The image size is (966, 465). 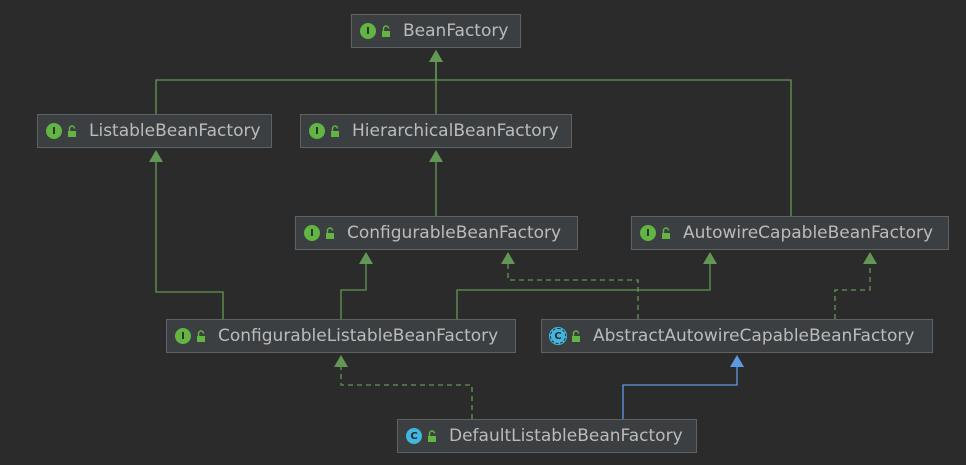 I want to click on node-label: DefaultListableBeanFactory, so click(x=566, y=436).